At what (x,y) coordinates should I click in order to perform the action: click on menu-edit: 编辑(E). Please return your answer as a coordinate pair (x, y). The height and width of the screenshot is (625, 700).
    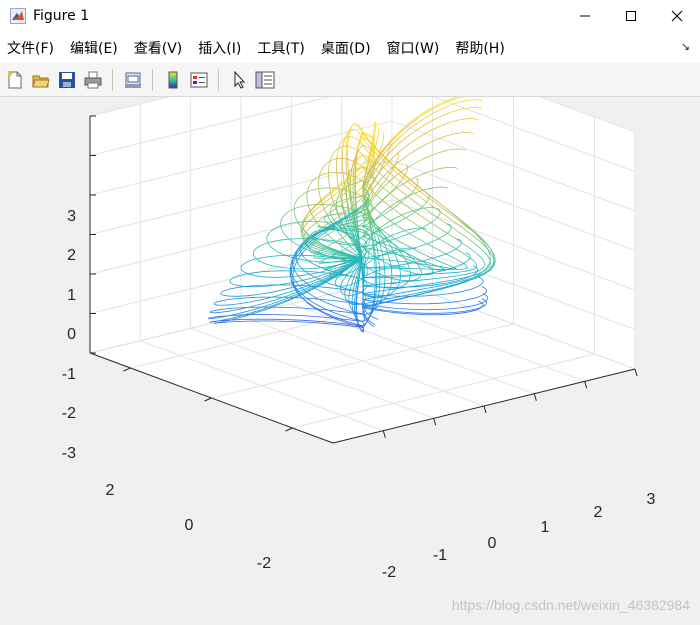
    Looking at the image, I should click on (94, 48).